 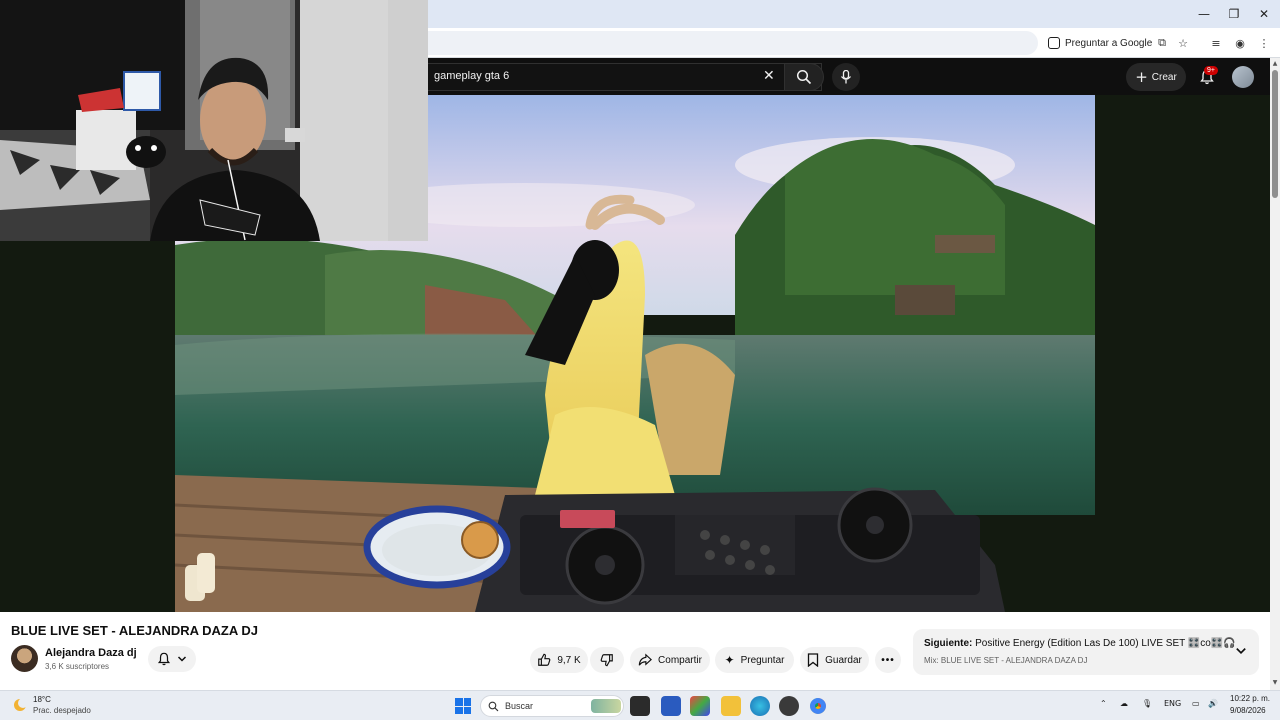 What do you see at coordinates (843, 660) in the screenshot?
I see `save-label: Guardar` at bounding box center [843, 660].